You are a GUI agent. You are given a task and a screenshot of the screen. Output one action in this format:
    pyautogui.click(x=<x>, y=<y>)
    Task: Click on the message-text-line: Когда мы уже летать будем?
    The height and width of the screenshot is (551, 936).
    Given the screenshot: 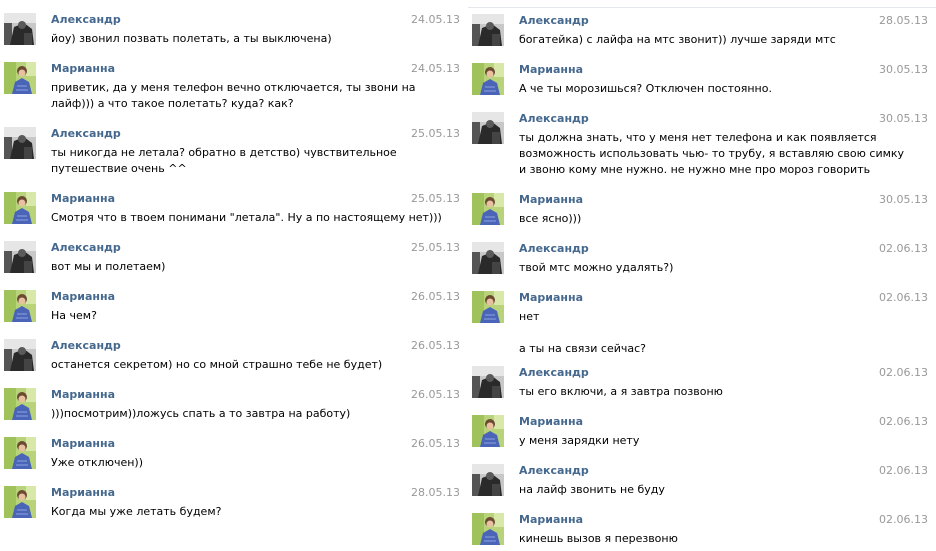 What is the action you would take?
    pyautogui.click(x=136, y=511)
    